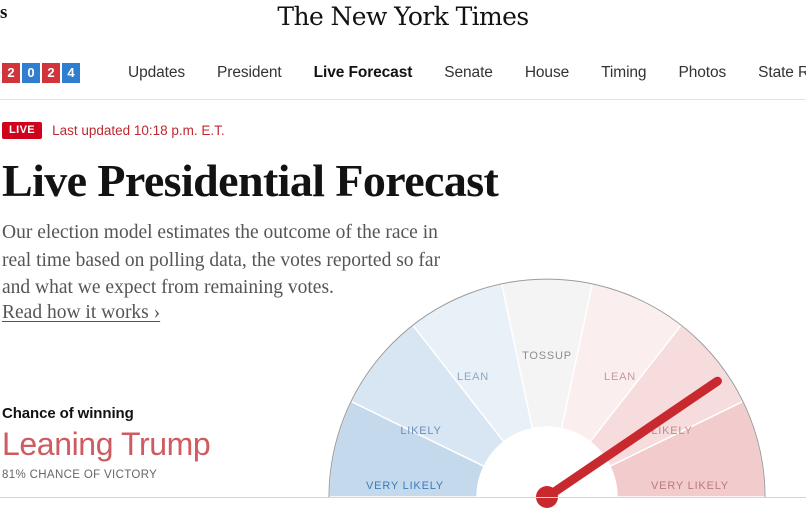  Describe the element at coordinates (138, 130) in the screenshot. I see `last-updated-text: Last updated 10:18 p.m. E.T.` at that location.